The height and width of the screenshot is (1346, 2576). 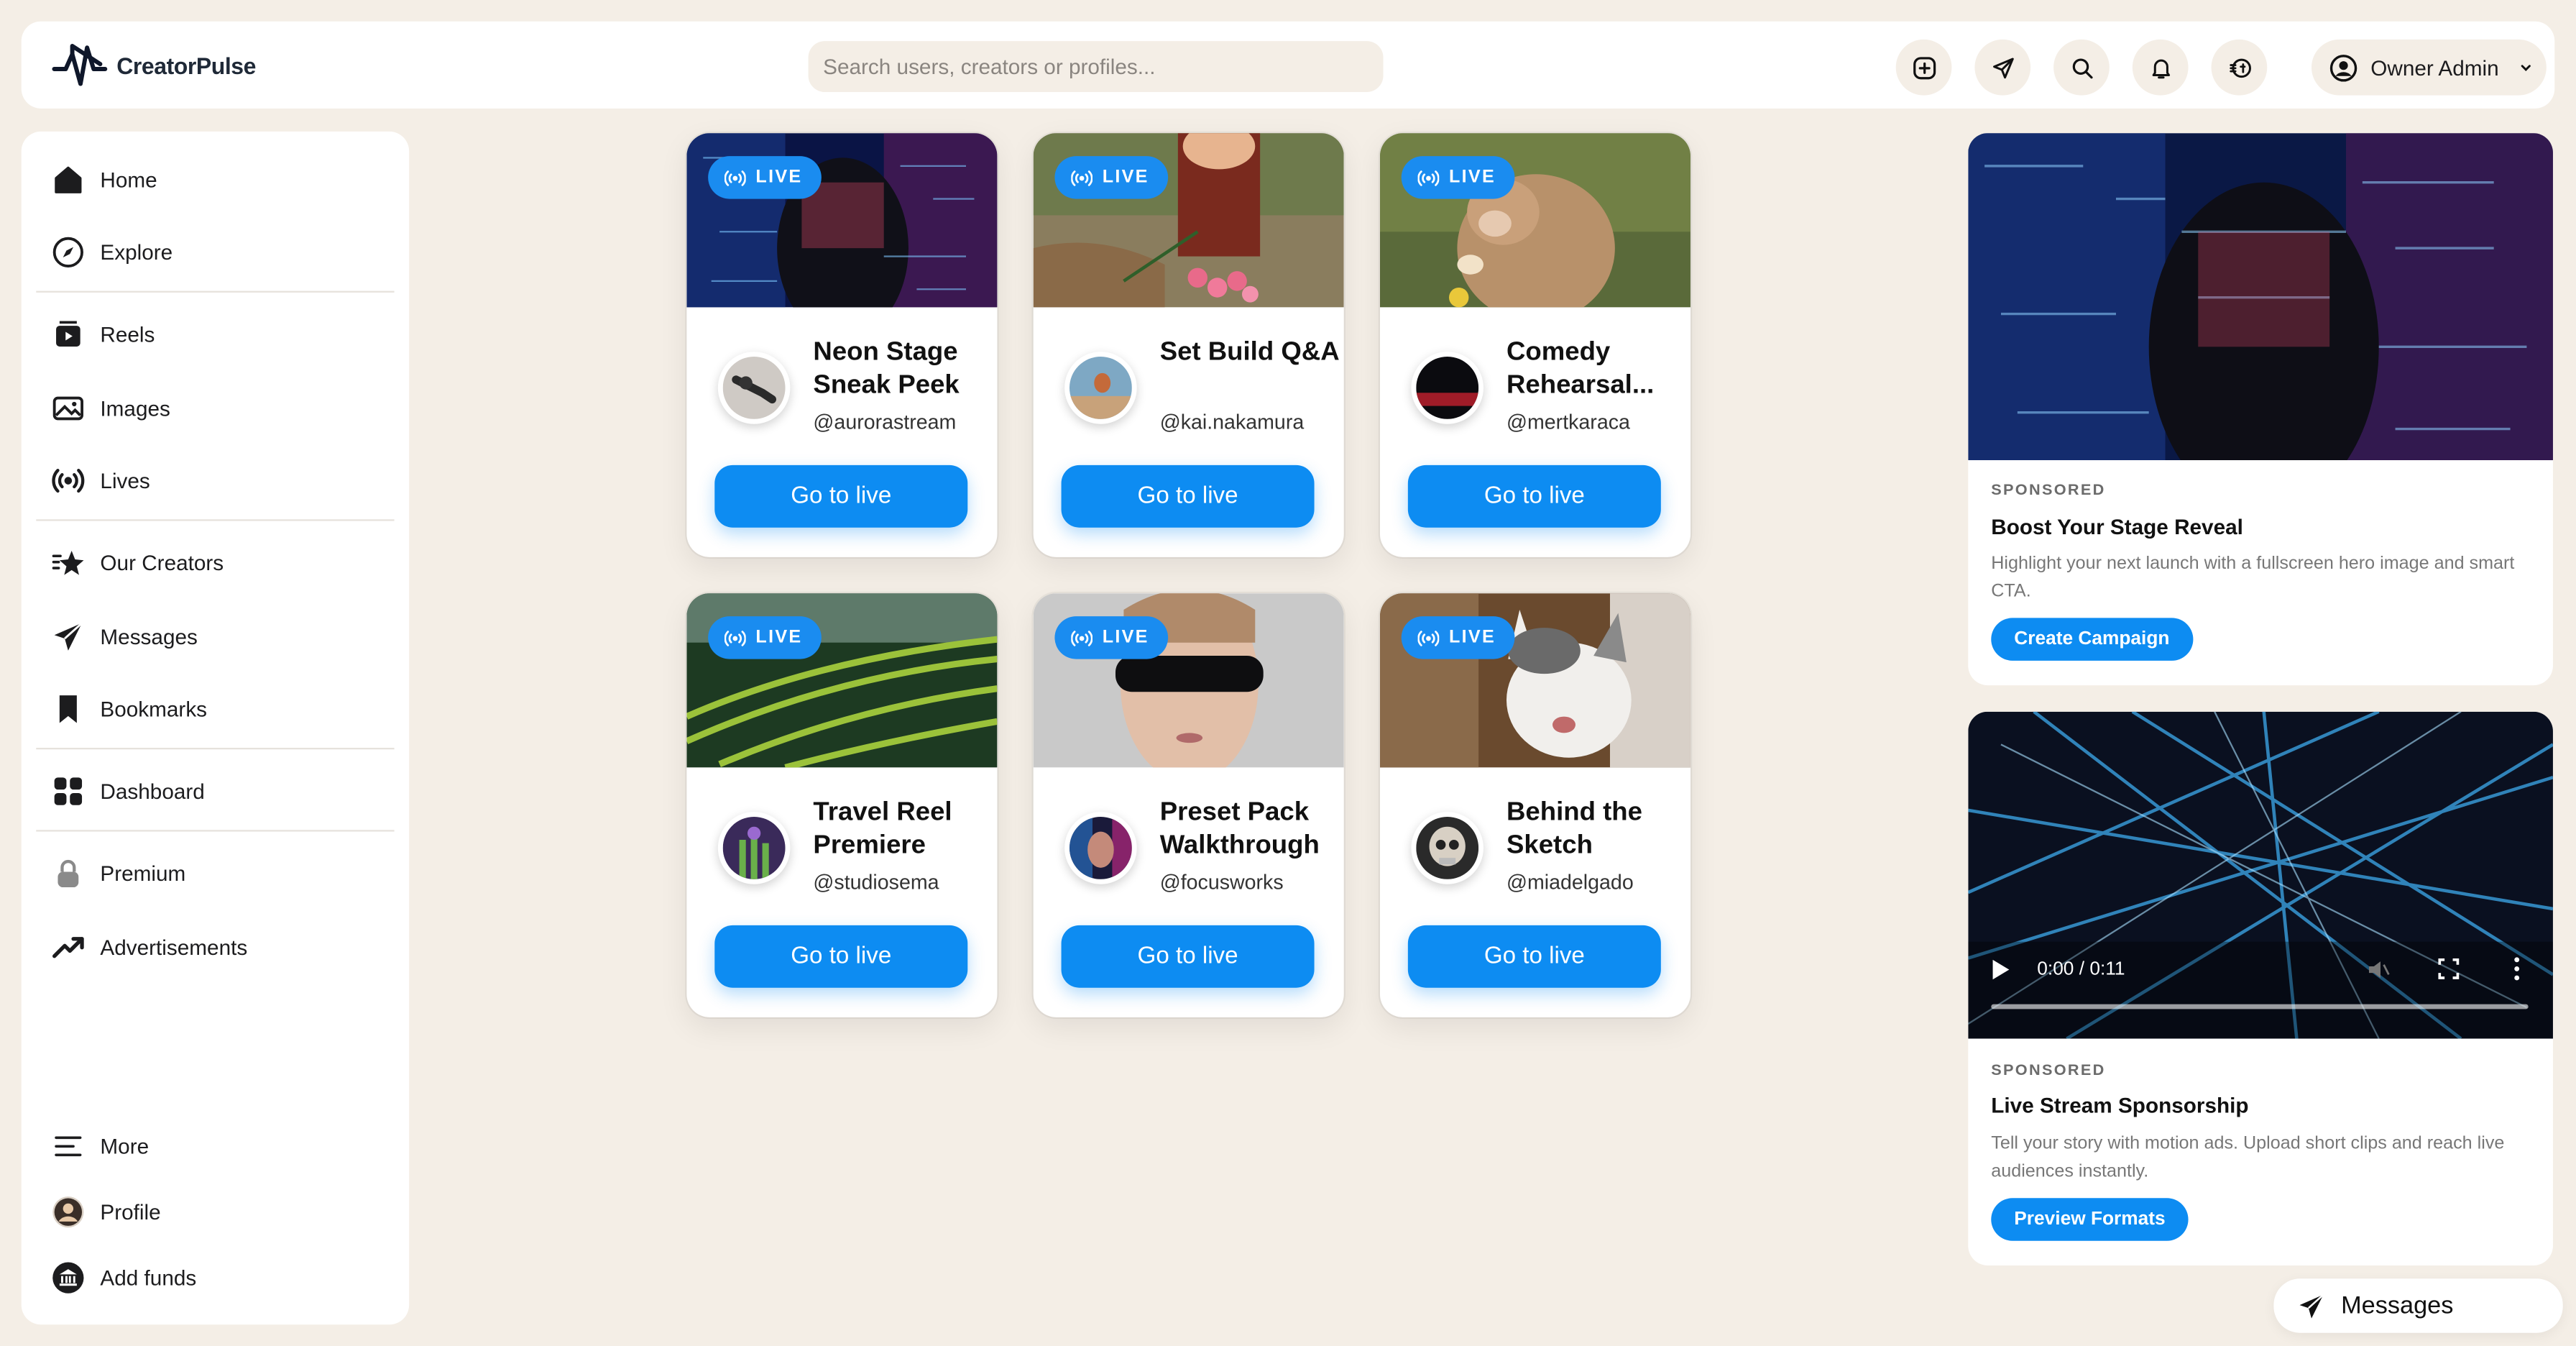 What do you see at coordinates (136, 251) in the screenshot?
I see `sidebar-item-label: Explore` at bounding box center [136, 251].